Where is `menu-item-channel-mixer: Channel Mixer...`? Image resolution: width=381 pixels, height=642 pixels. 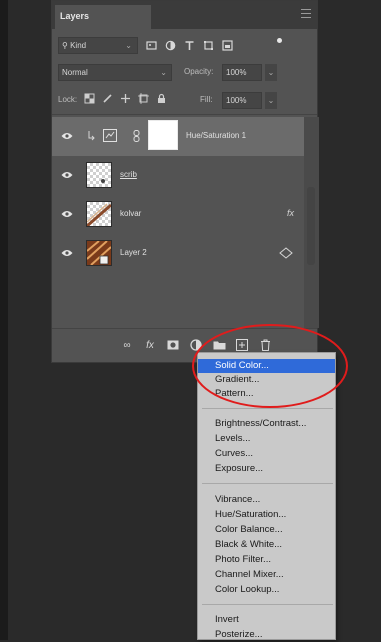 menu-item-channel-mixer: Channel Mixer... is located at coordinates (266, 575).